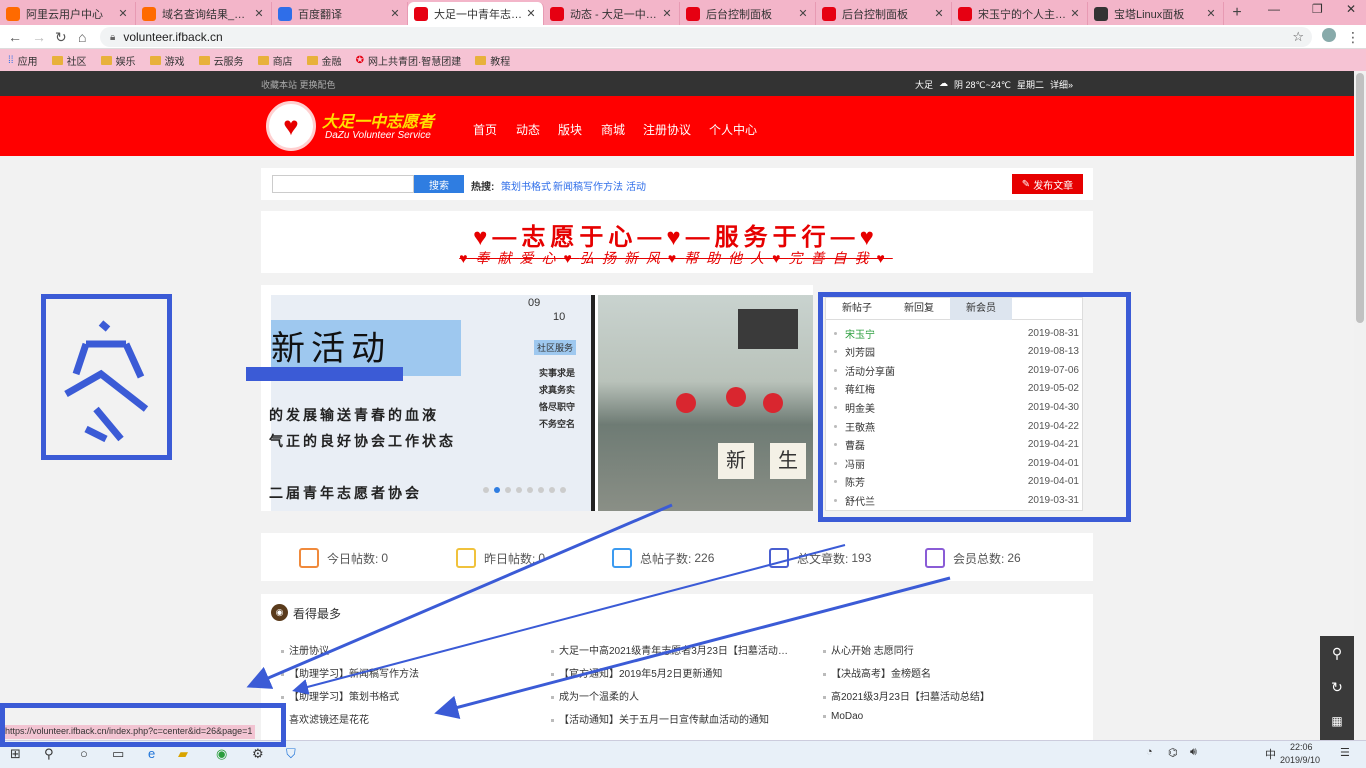 This screenshot has height=768, width=1366. Describe the element at coordinates (598, 611) in the screenshot. I see `annotation-arrows` at that location.